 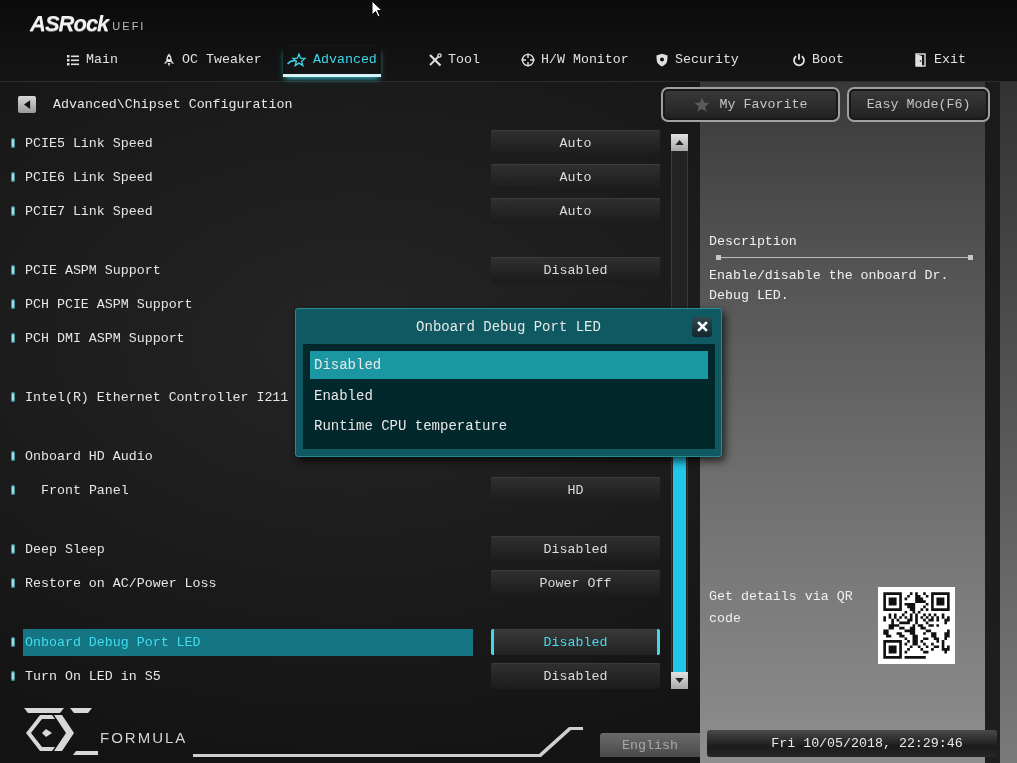 I want to click on triangle-up-icon, so click(x=679, y=142).